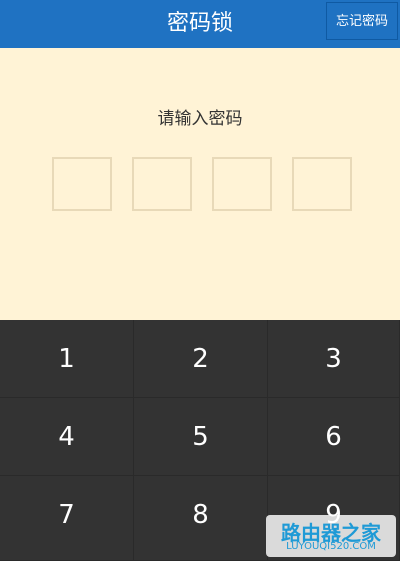 The height and width of the screenshot is (561, 400). What do you see at coordinates (67, 437) in the screenshot?
I see `key-4: 4` at bounding box center [67, 437].